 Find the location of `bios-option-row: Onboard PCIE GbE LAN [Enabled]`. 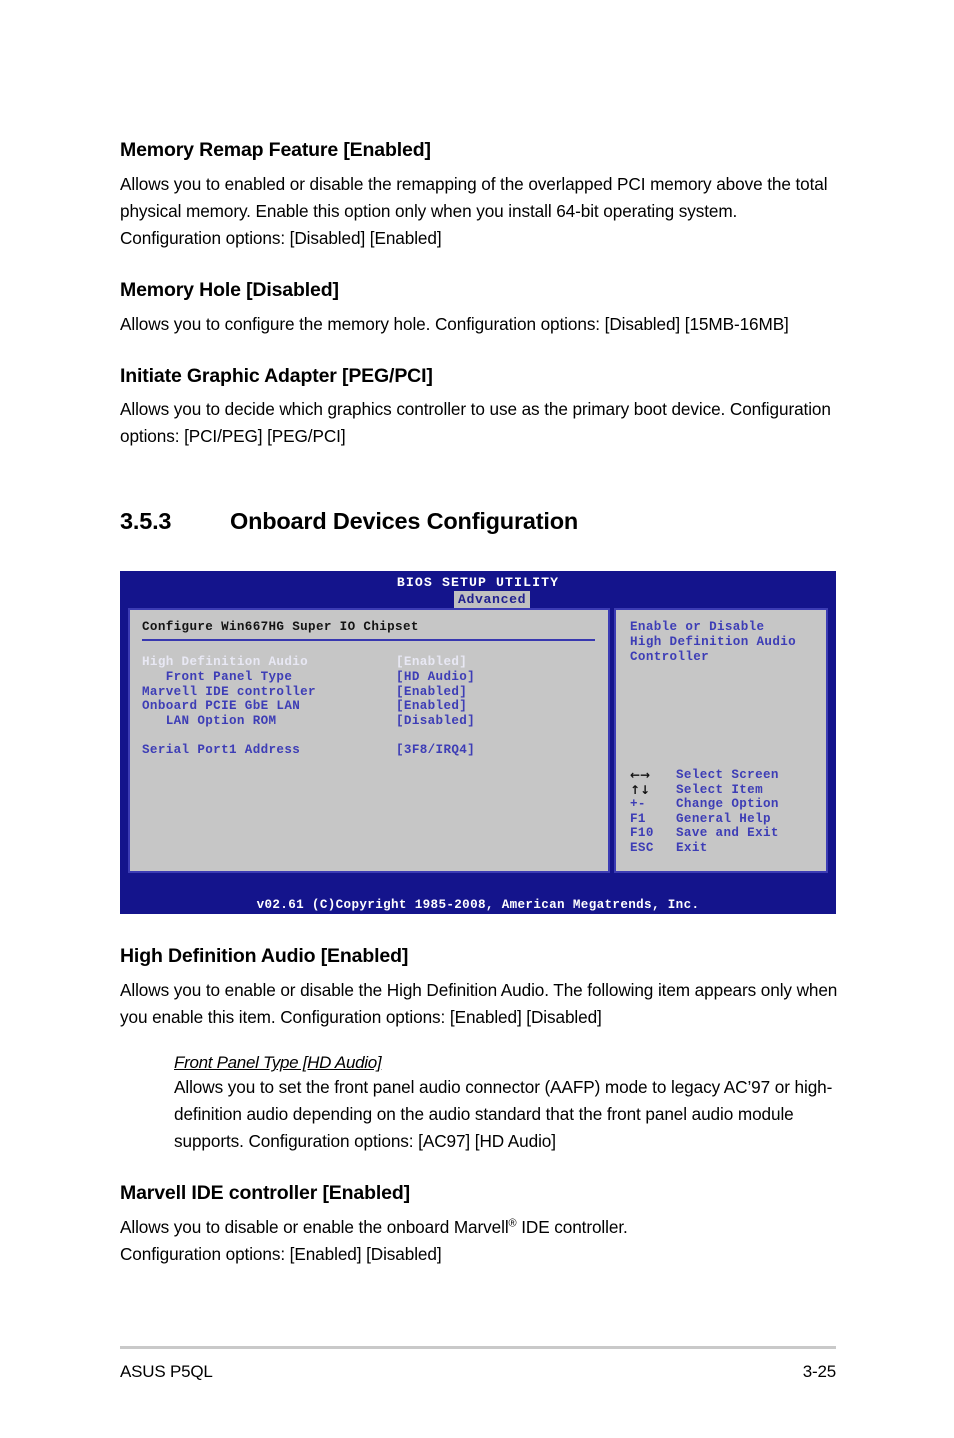

bios-option-row: Onboard PCIE GbE LAN [Enabled] is located at coordinates (369, 706).